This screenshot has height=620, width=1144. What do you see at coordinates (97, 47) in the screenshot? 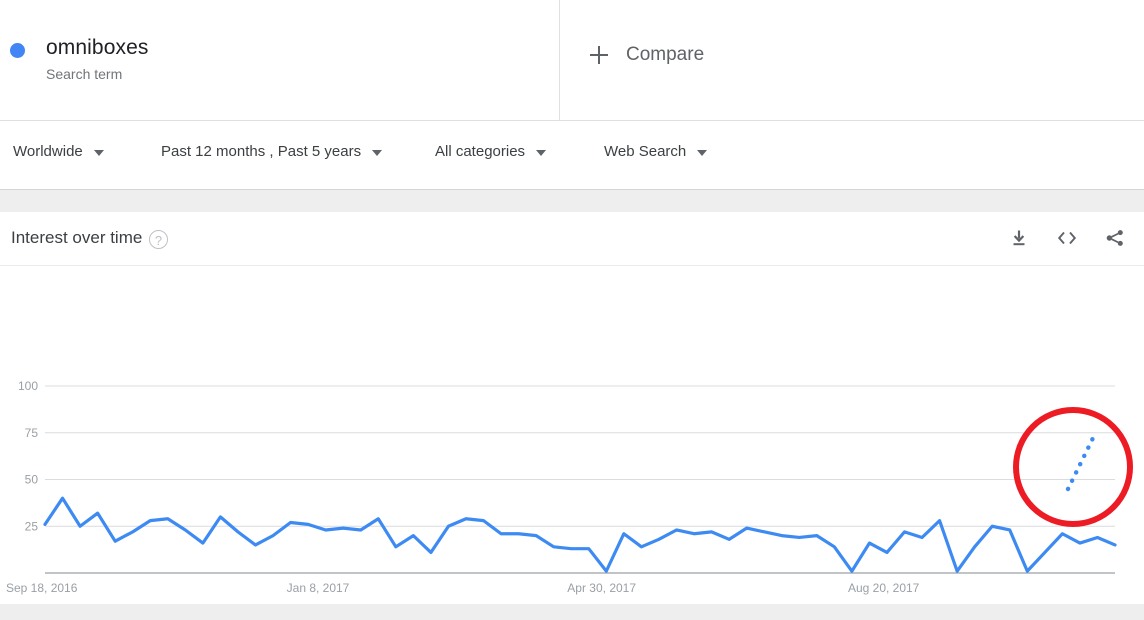
I see `search-term-label: omniboxes` at bounding box center [97, 47].